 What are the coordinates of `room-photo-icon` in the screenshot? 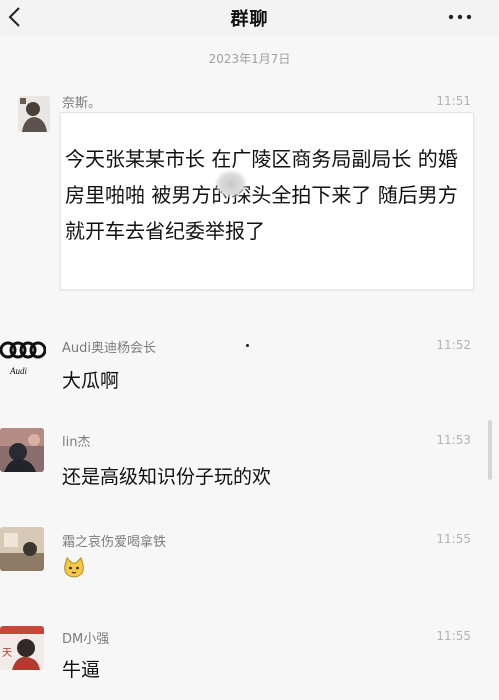 It's located at (22, 549).